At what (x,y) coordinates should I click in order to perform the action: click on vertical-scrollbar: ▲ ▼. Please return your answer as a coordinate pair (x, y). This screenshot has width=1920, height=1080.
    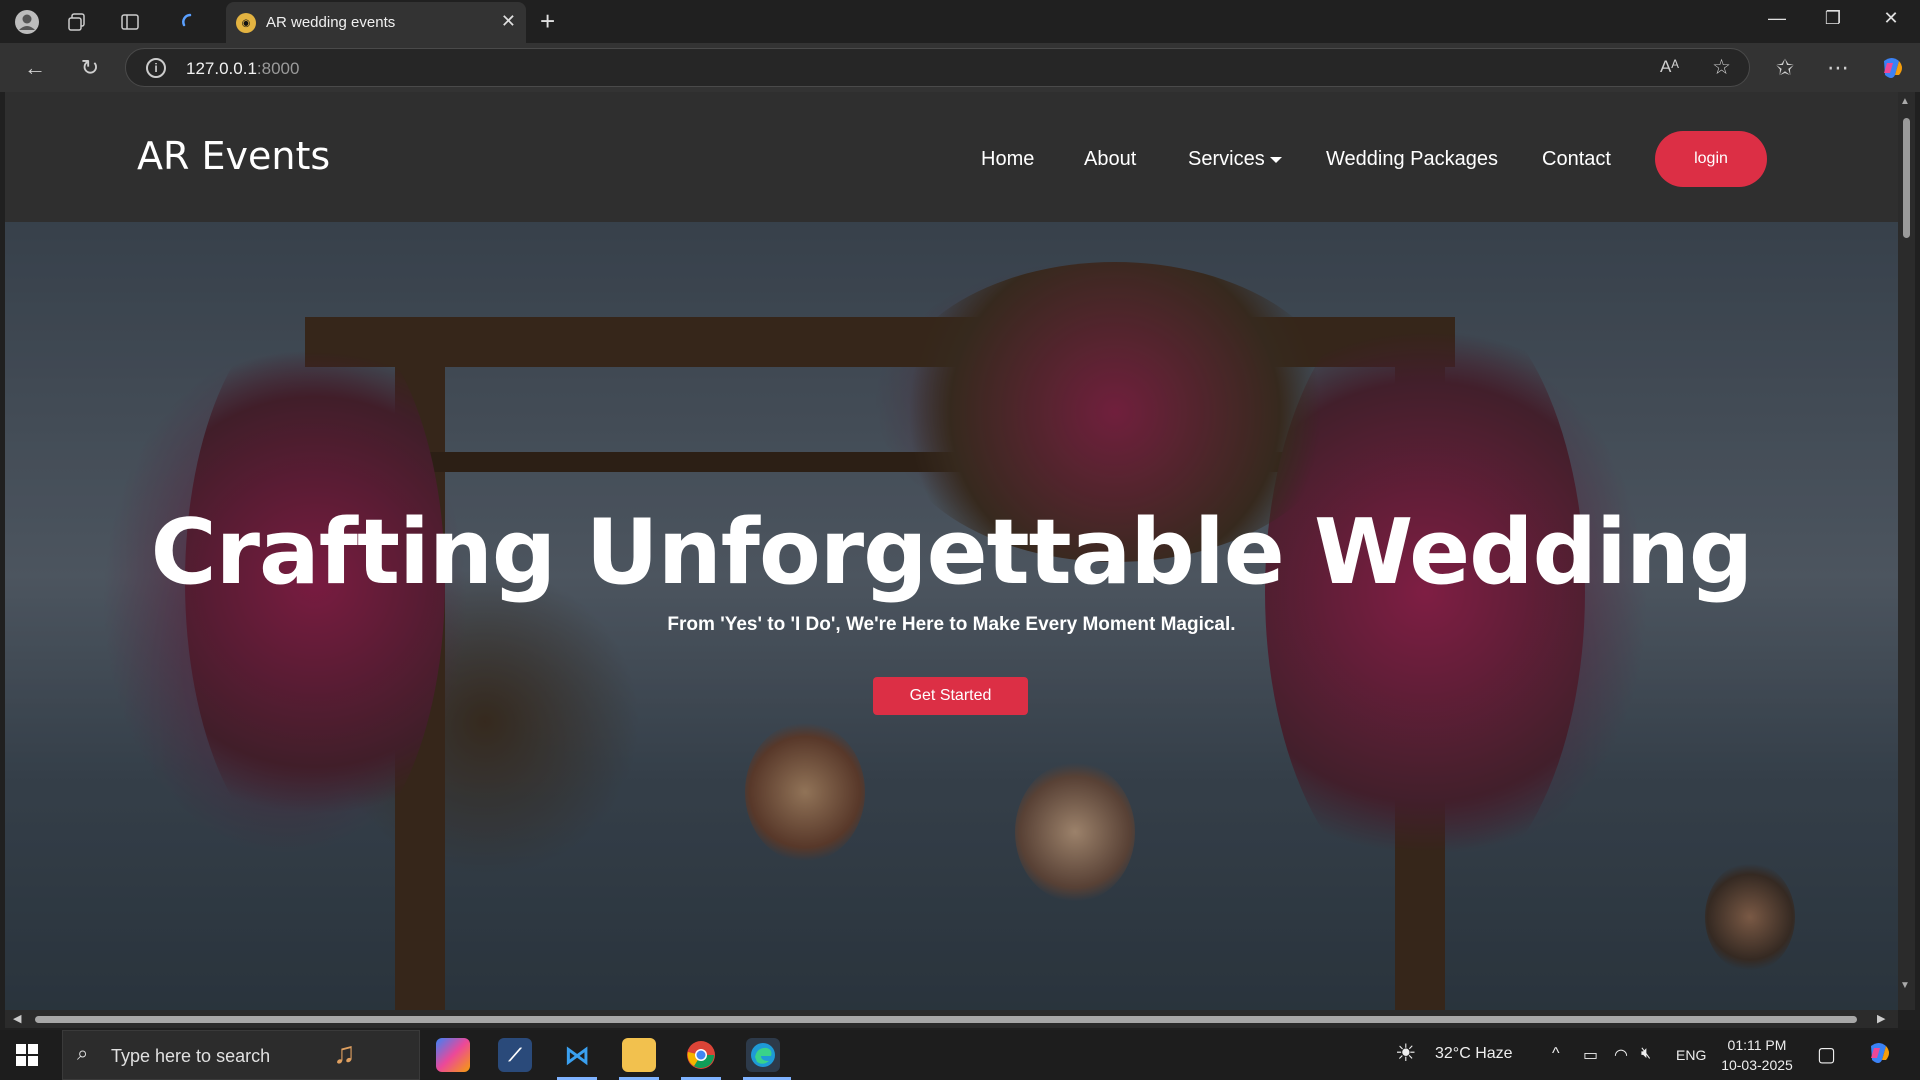
    Looking at the image, I should click on (1906, 551).